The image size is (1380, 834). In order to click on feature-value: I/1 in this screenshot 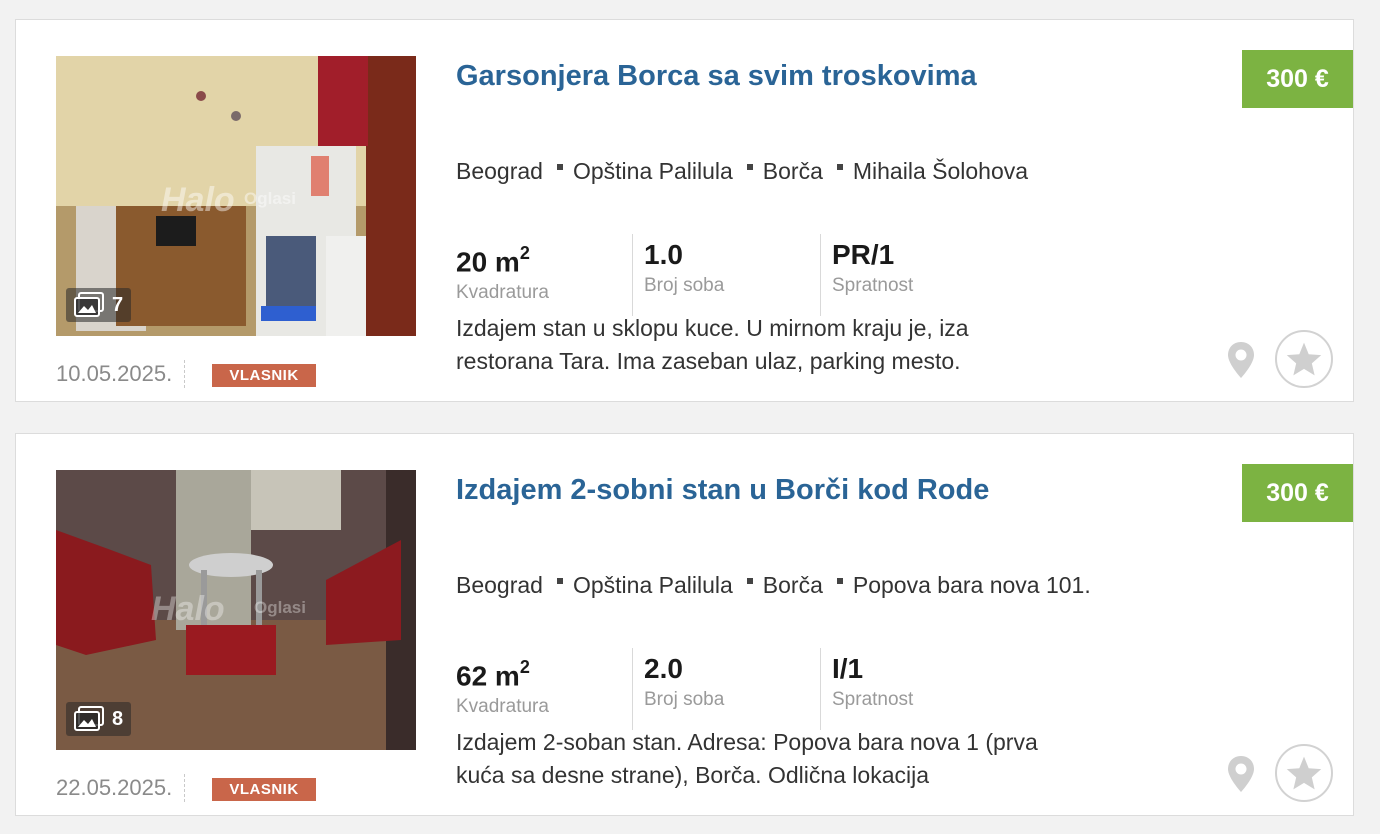, I will do `click(848, 668)`.